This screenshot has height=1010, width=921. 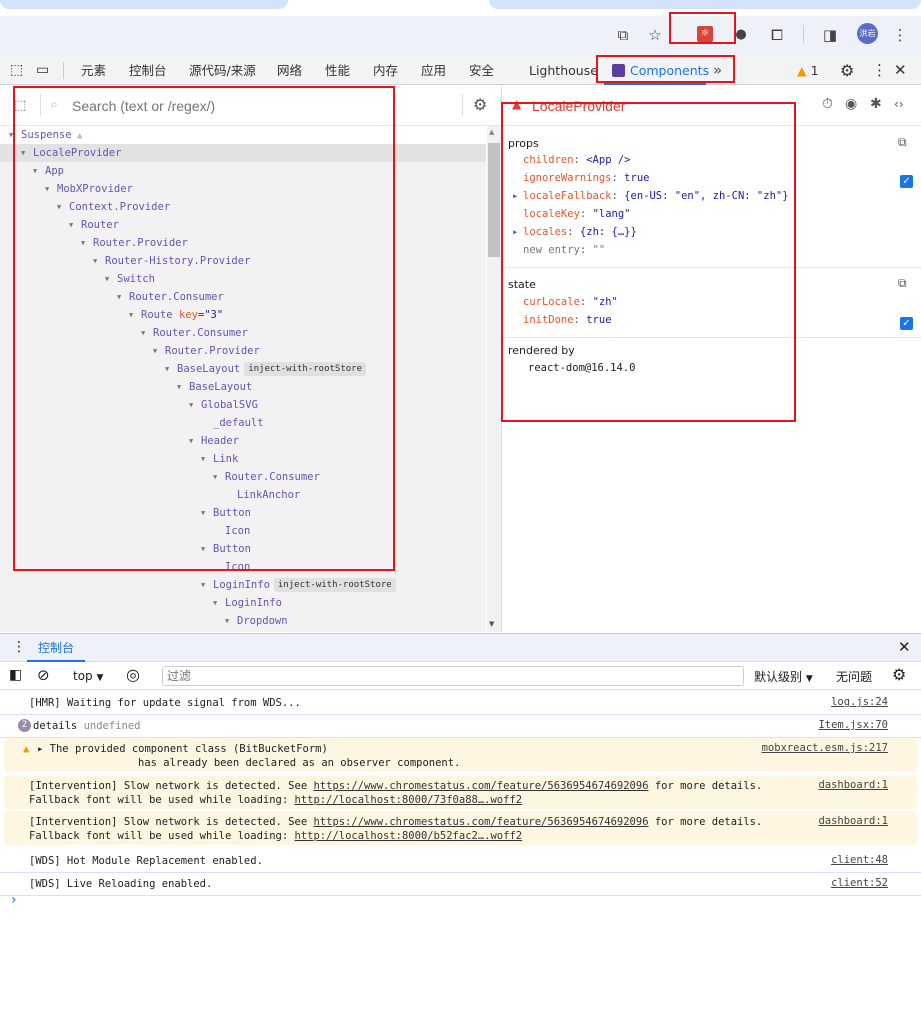 I want to click on close-drawer-icon: ✕, so click(x=904, y=647).